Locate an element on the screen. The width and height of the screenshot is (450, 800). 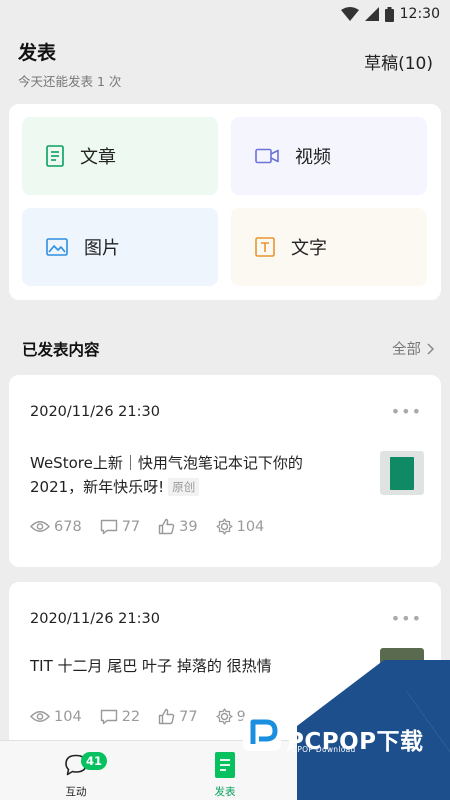
likes-count: 39 is located at coordinates (188, 526).